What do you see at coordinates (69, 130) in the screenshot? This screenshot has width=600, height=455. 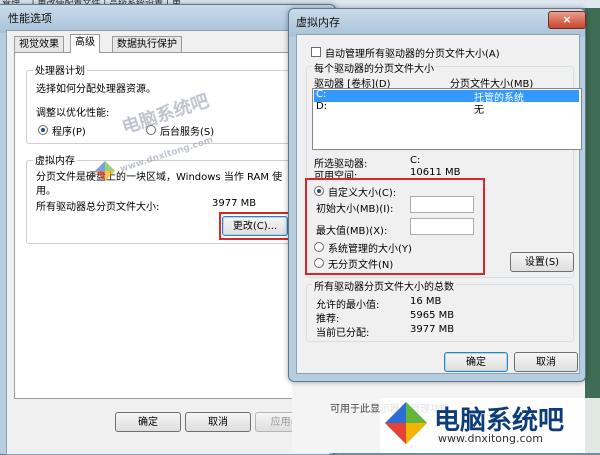 I see `radio-programs-label: 程序(P)` at bounding box center [69, 130].